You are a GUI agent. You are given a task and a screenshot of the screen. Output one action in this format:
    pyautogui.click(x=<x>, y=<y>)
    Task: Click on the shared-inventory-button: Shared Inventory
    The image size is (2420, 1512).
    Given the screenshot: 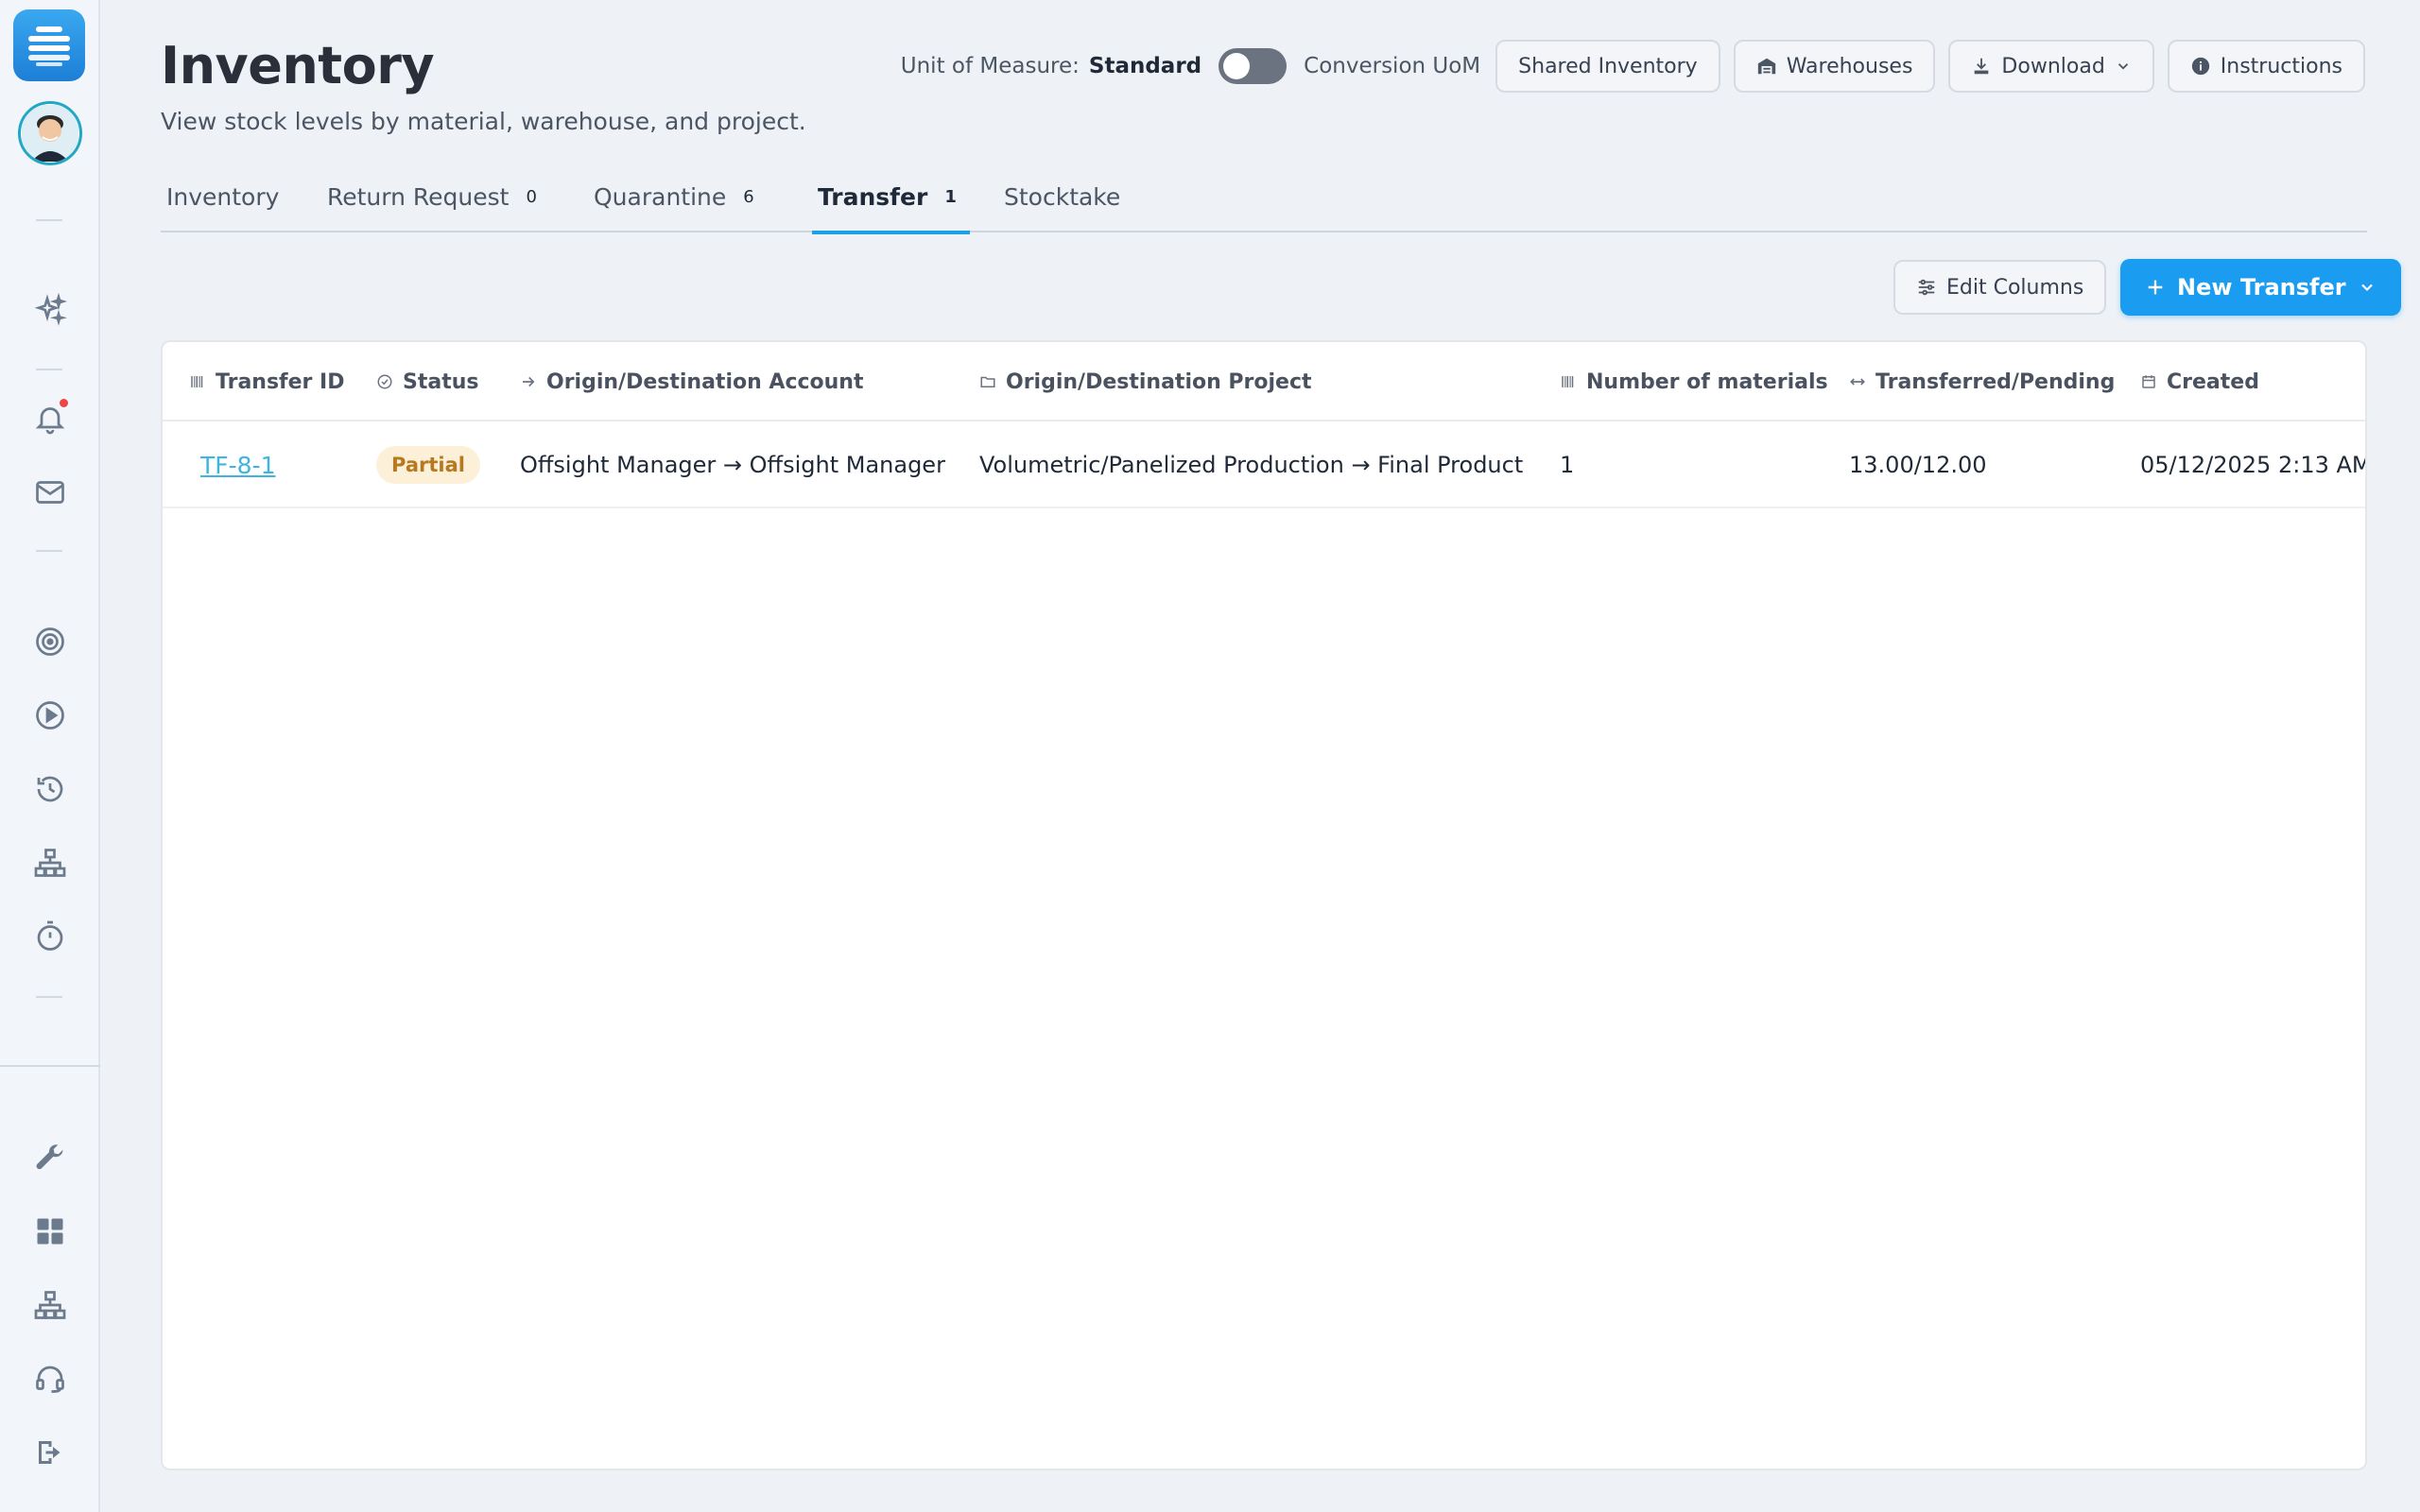 What is the action you would take?
    pyautogui.click(x=1608, y=66)
    